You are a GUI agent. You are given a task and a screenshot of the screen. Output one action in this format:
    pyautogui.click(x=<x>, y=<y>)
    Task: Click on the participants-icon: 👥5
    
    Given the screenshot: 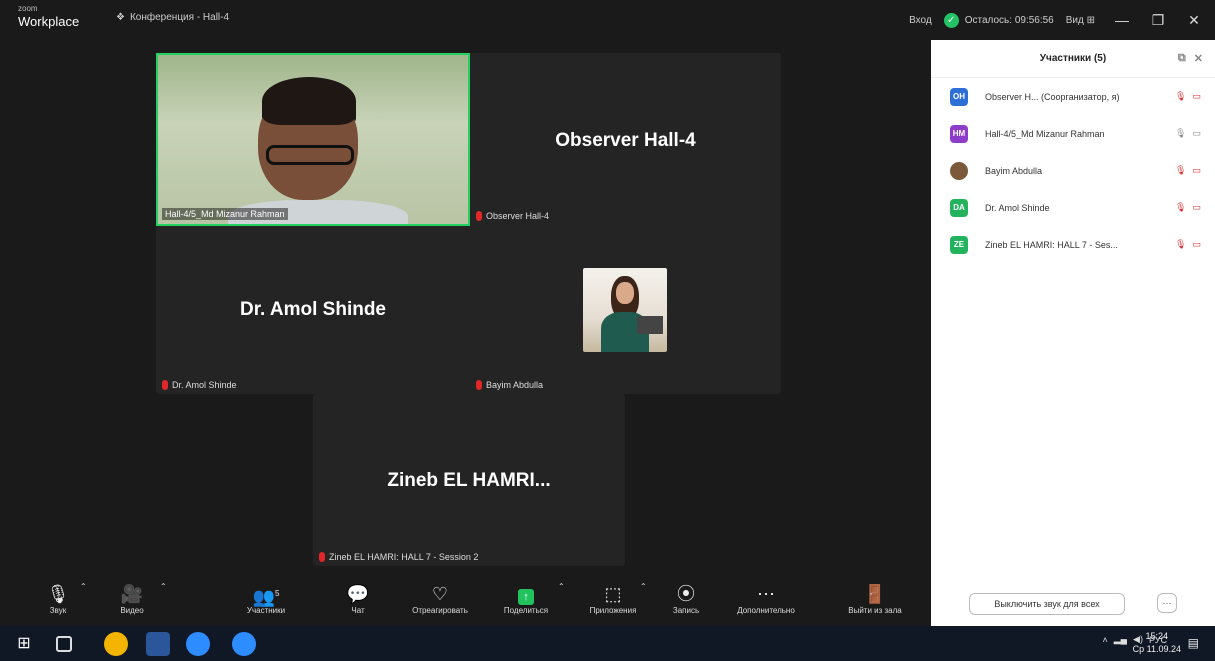 What is the action you would take?
    pyautogui.click(x=266, y=597)
    